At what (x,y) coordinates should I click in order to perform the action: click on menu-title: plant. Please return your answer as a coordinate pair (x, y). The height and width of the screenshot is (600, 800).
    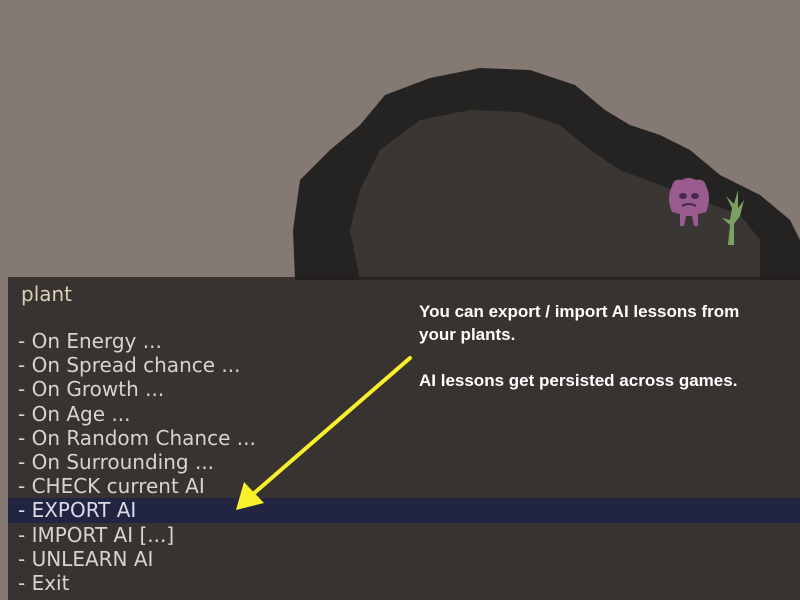
    Looking at the image, I should click on (47, 294).